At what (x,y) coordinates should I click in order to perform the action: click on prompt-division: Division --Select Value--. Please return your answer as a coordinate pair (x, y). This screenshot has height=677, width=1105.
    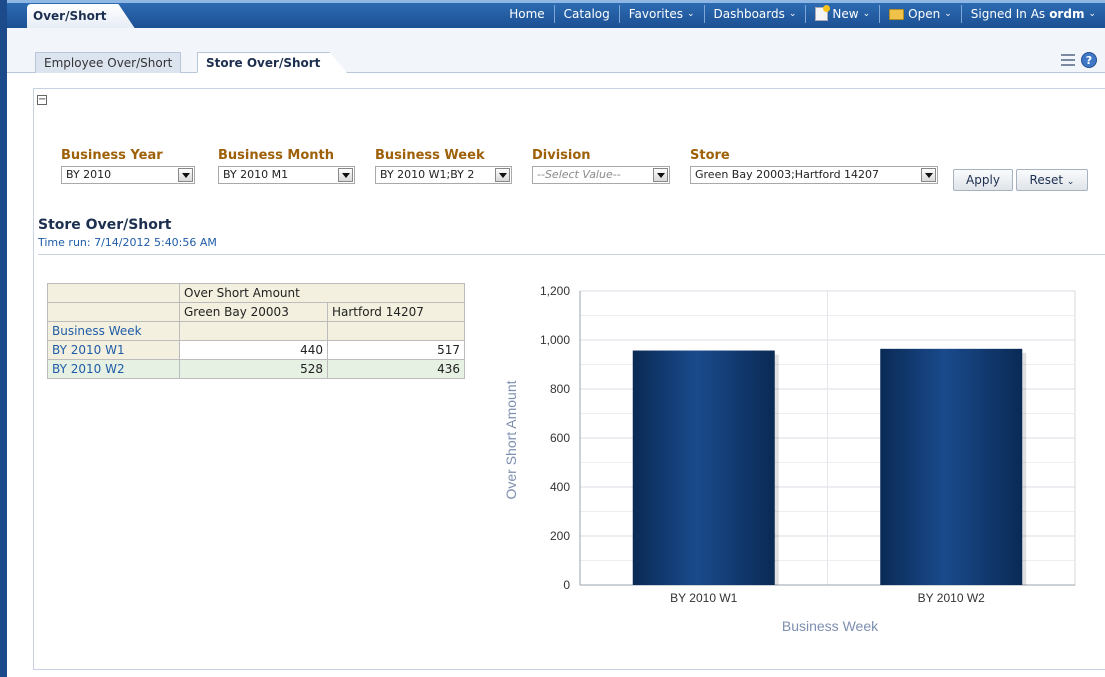
    Looking at the image, I should click on (601, 166).